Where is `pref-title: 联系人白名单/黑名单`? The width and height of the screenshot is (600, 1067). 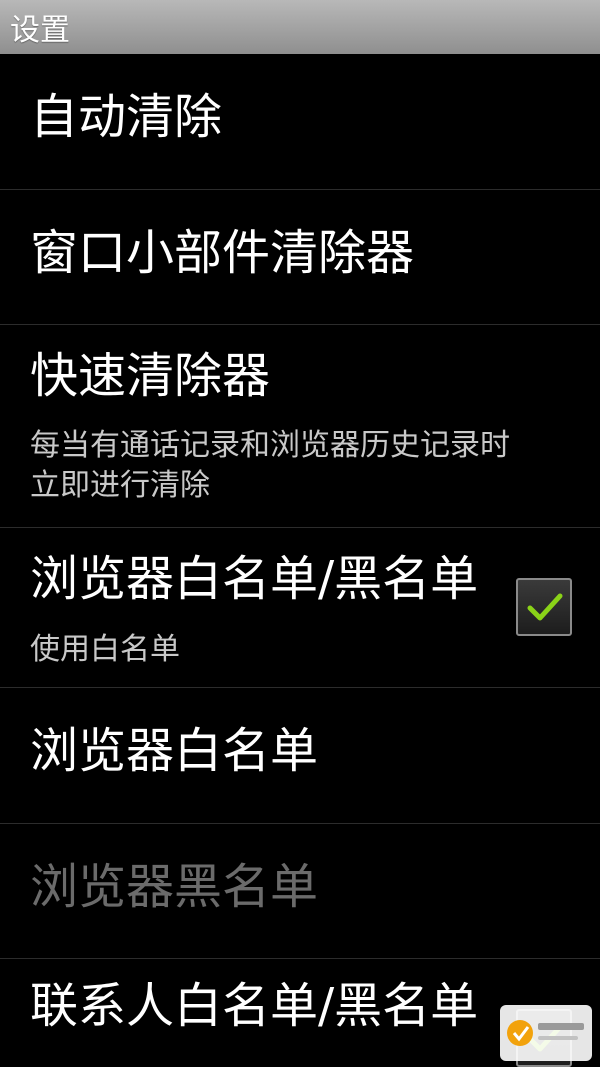
pref-title: 联系人白名单/黑名单 is located at coordinates (254, 1006).